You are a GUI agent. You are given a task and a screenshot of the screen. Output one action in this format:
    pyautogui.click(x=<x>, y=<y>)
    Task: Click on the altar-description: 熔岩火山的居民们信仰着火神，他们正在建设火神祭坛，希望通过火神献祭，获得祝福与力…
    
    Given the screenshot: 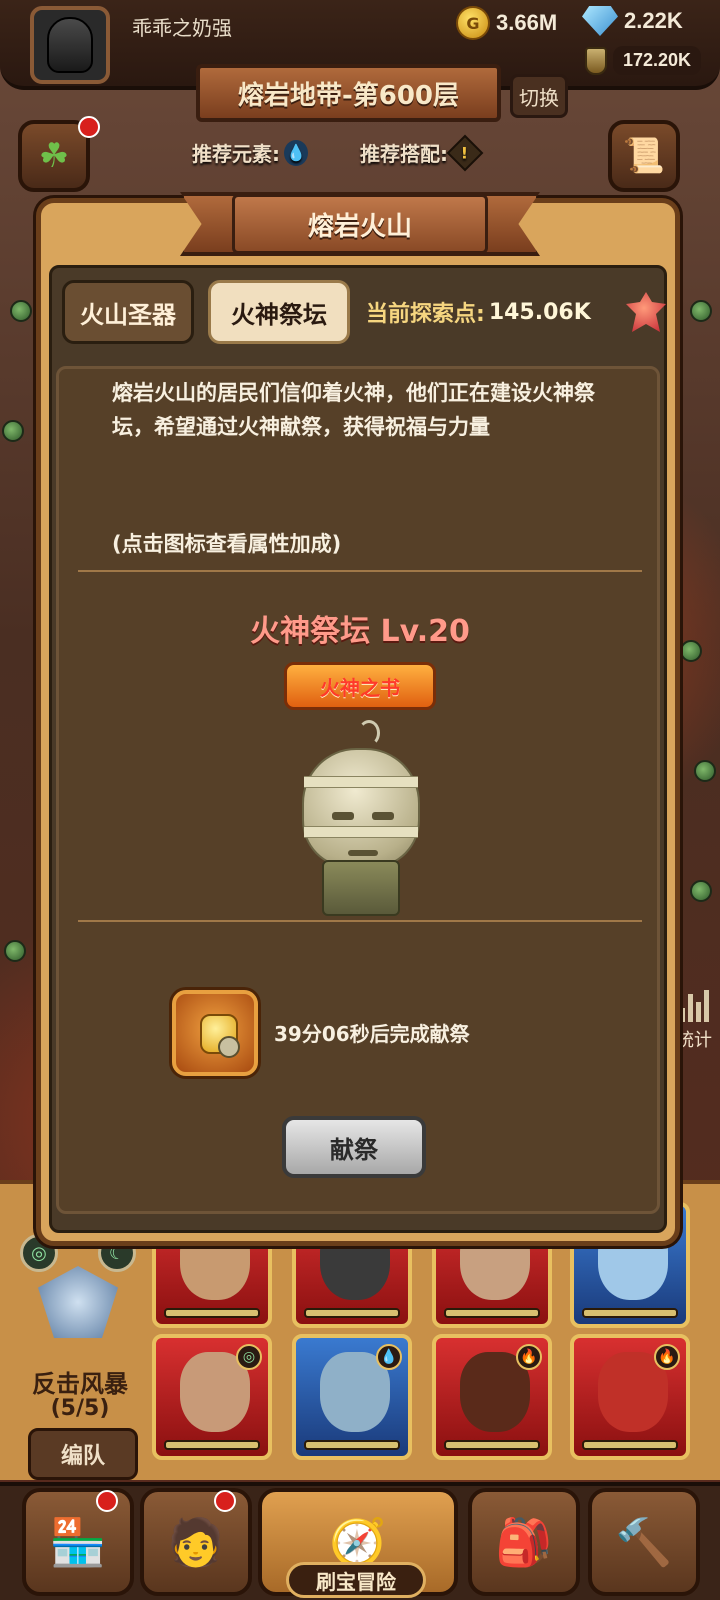 What is the action you would take?
    pyautogui.click(x=353, y=410)
    